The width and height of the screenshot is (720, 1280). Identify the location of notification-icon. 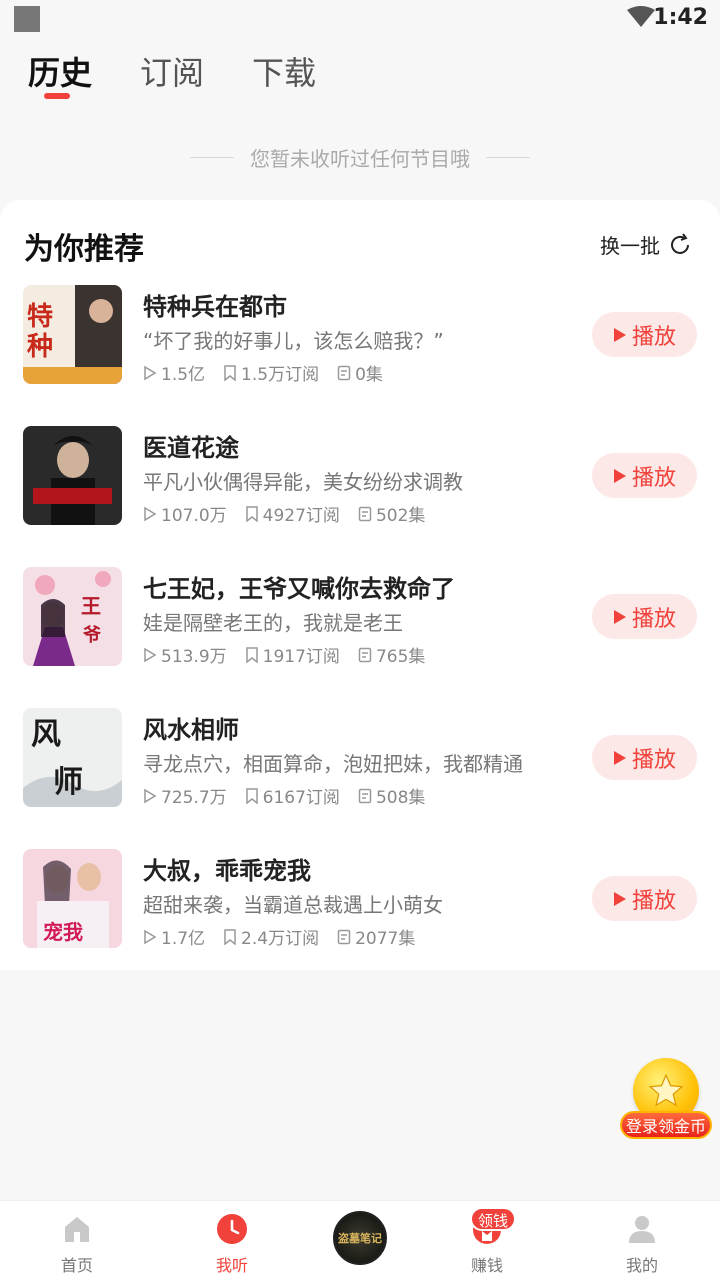
(27, 19).